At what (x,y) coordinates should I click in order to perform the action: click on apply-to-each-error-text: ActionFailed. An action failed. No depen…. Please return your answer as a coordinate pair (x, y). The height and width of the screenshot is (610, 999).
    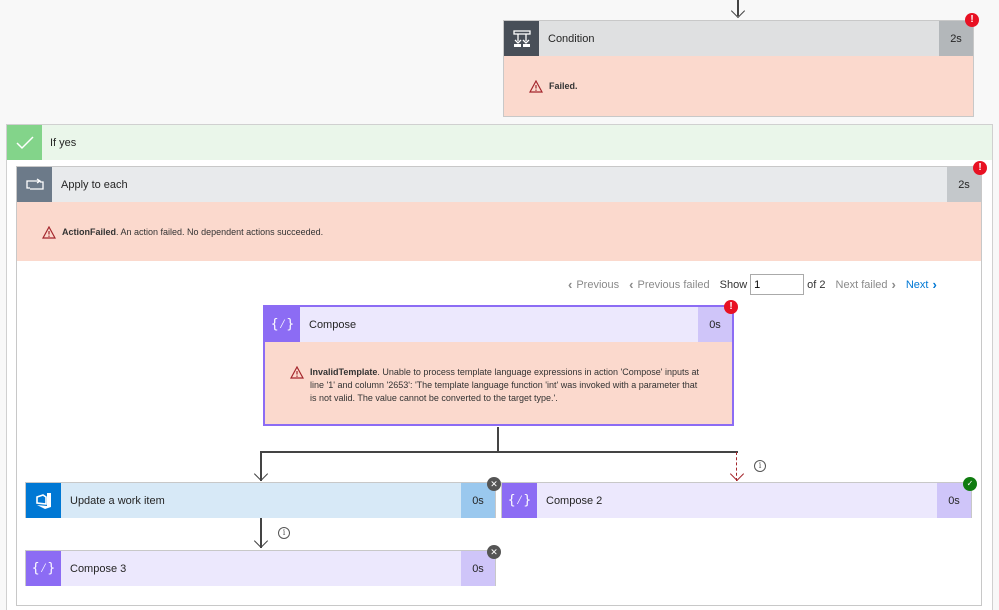
    Looking at the image, I should click on (193, 232).